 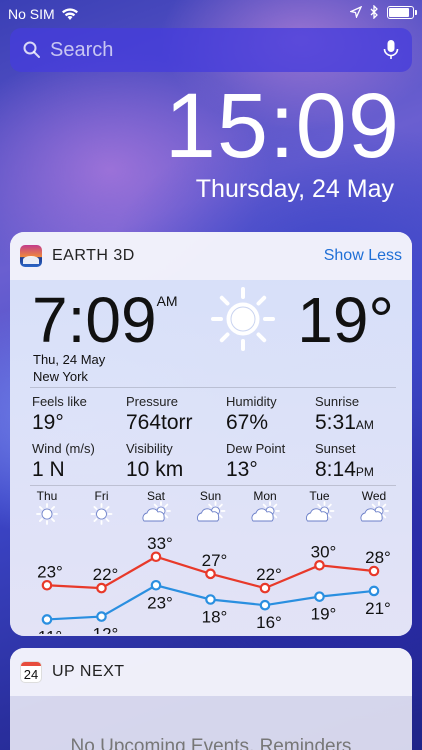 I want to click on high-temp-label: 33°, so click(x=160, y=543).